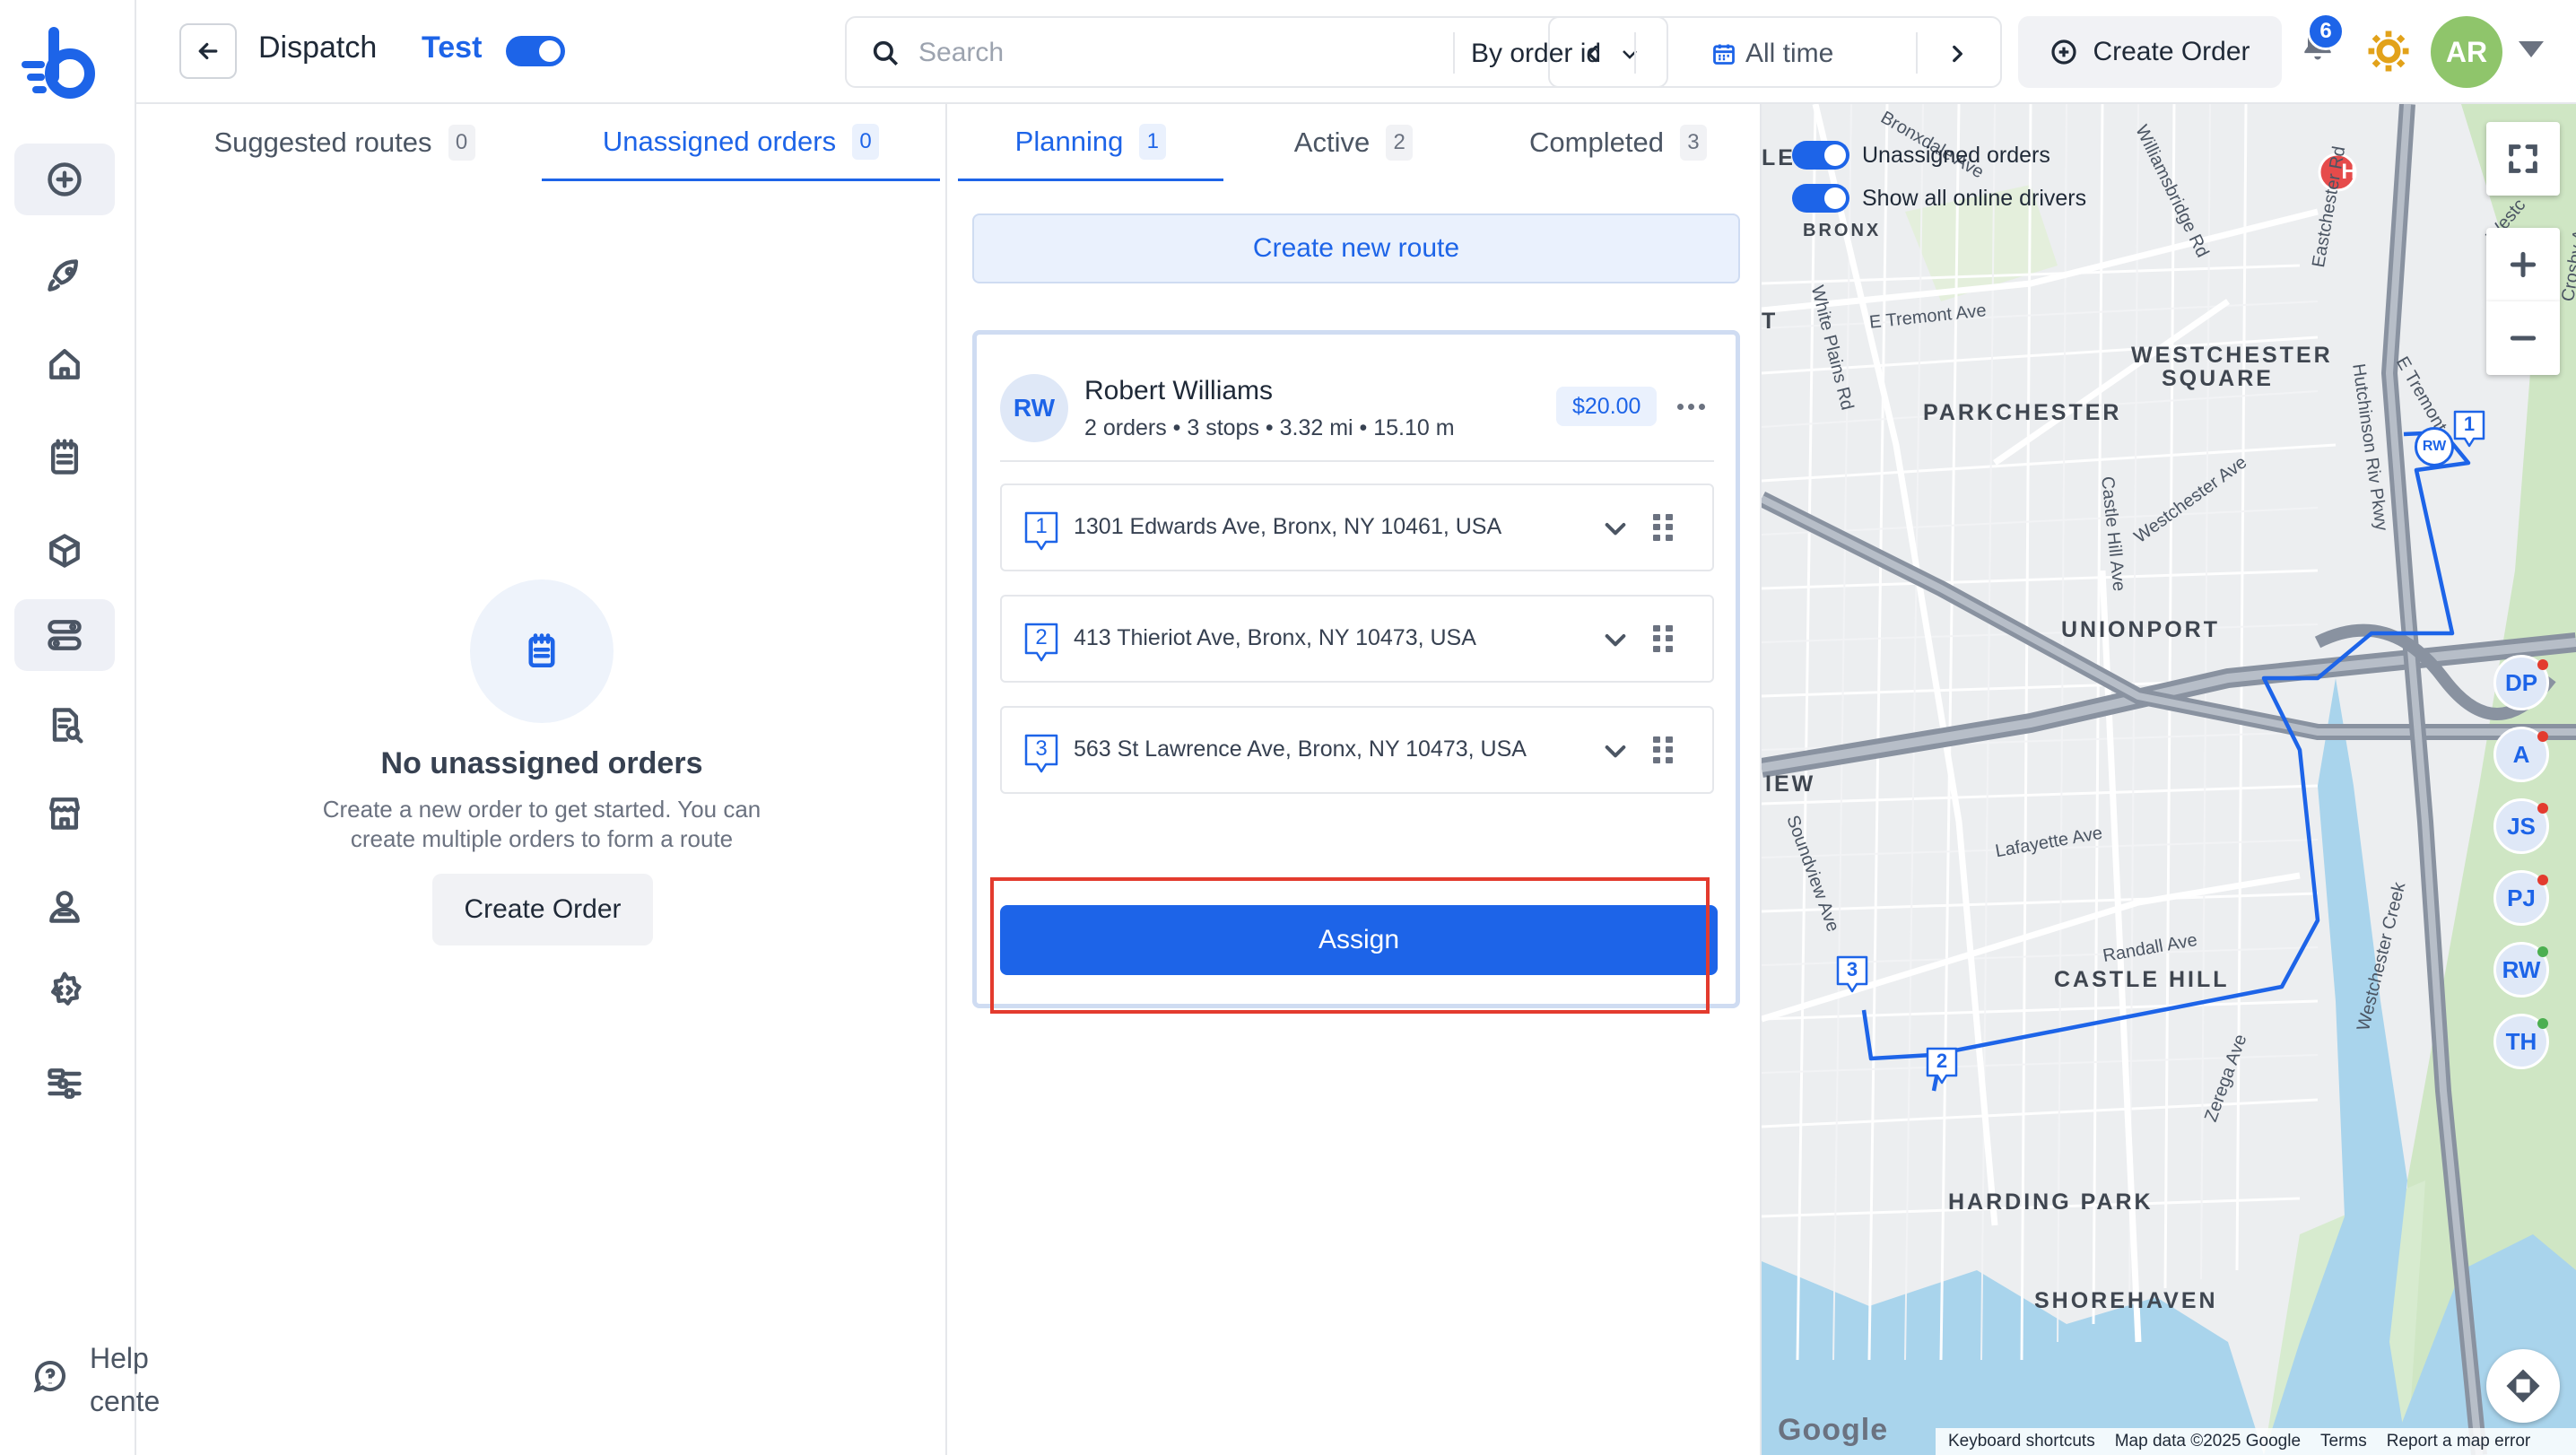  Describe the element at coordinates (2171, 51) in the screenshot. I see `create-order-label: Create Order` at that location.